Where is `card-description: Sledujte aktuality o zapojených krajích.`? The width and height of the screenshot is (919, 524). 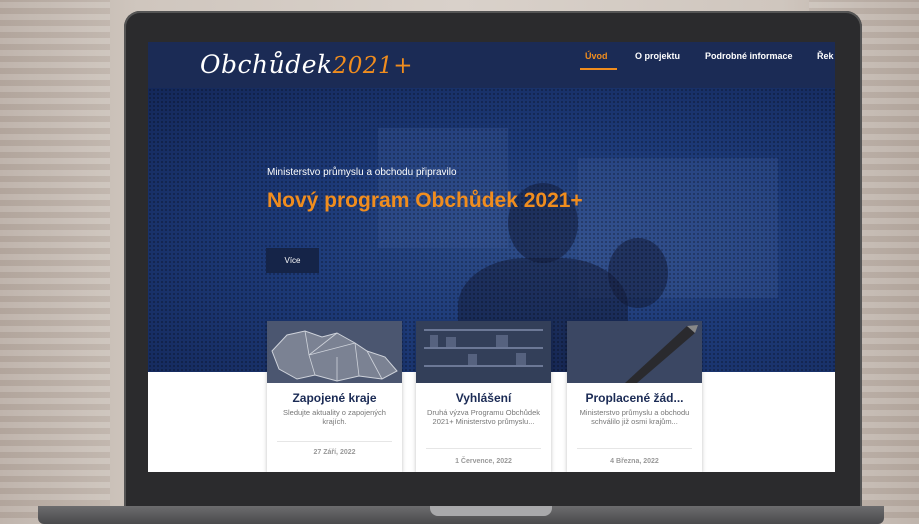 card-description: Sledujte aktuality o zapojených krajích. is located at coordinates (334, 417).